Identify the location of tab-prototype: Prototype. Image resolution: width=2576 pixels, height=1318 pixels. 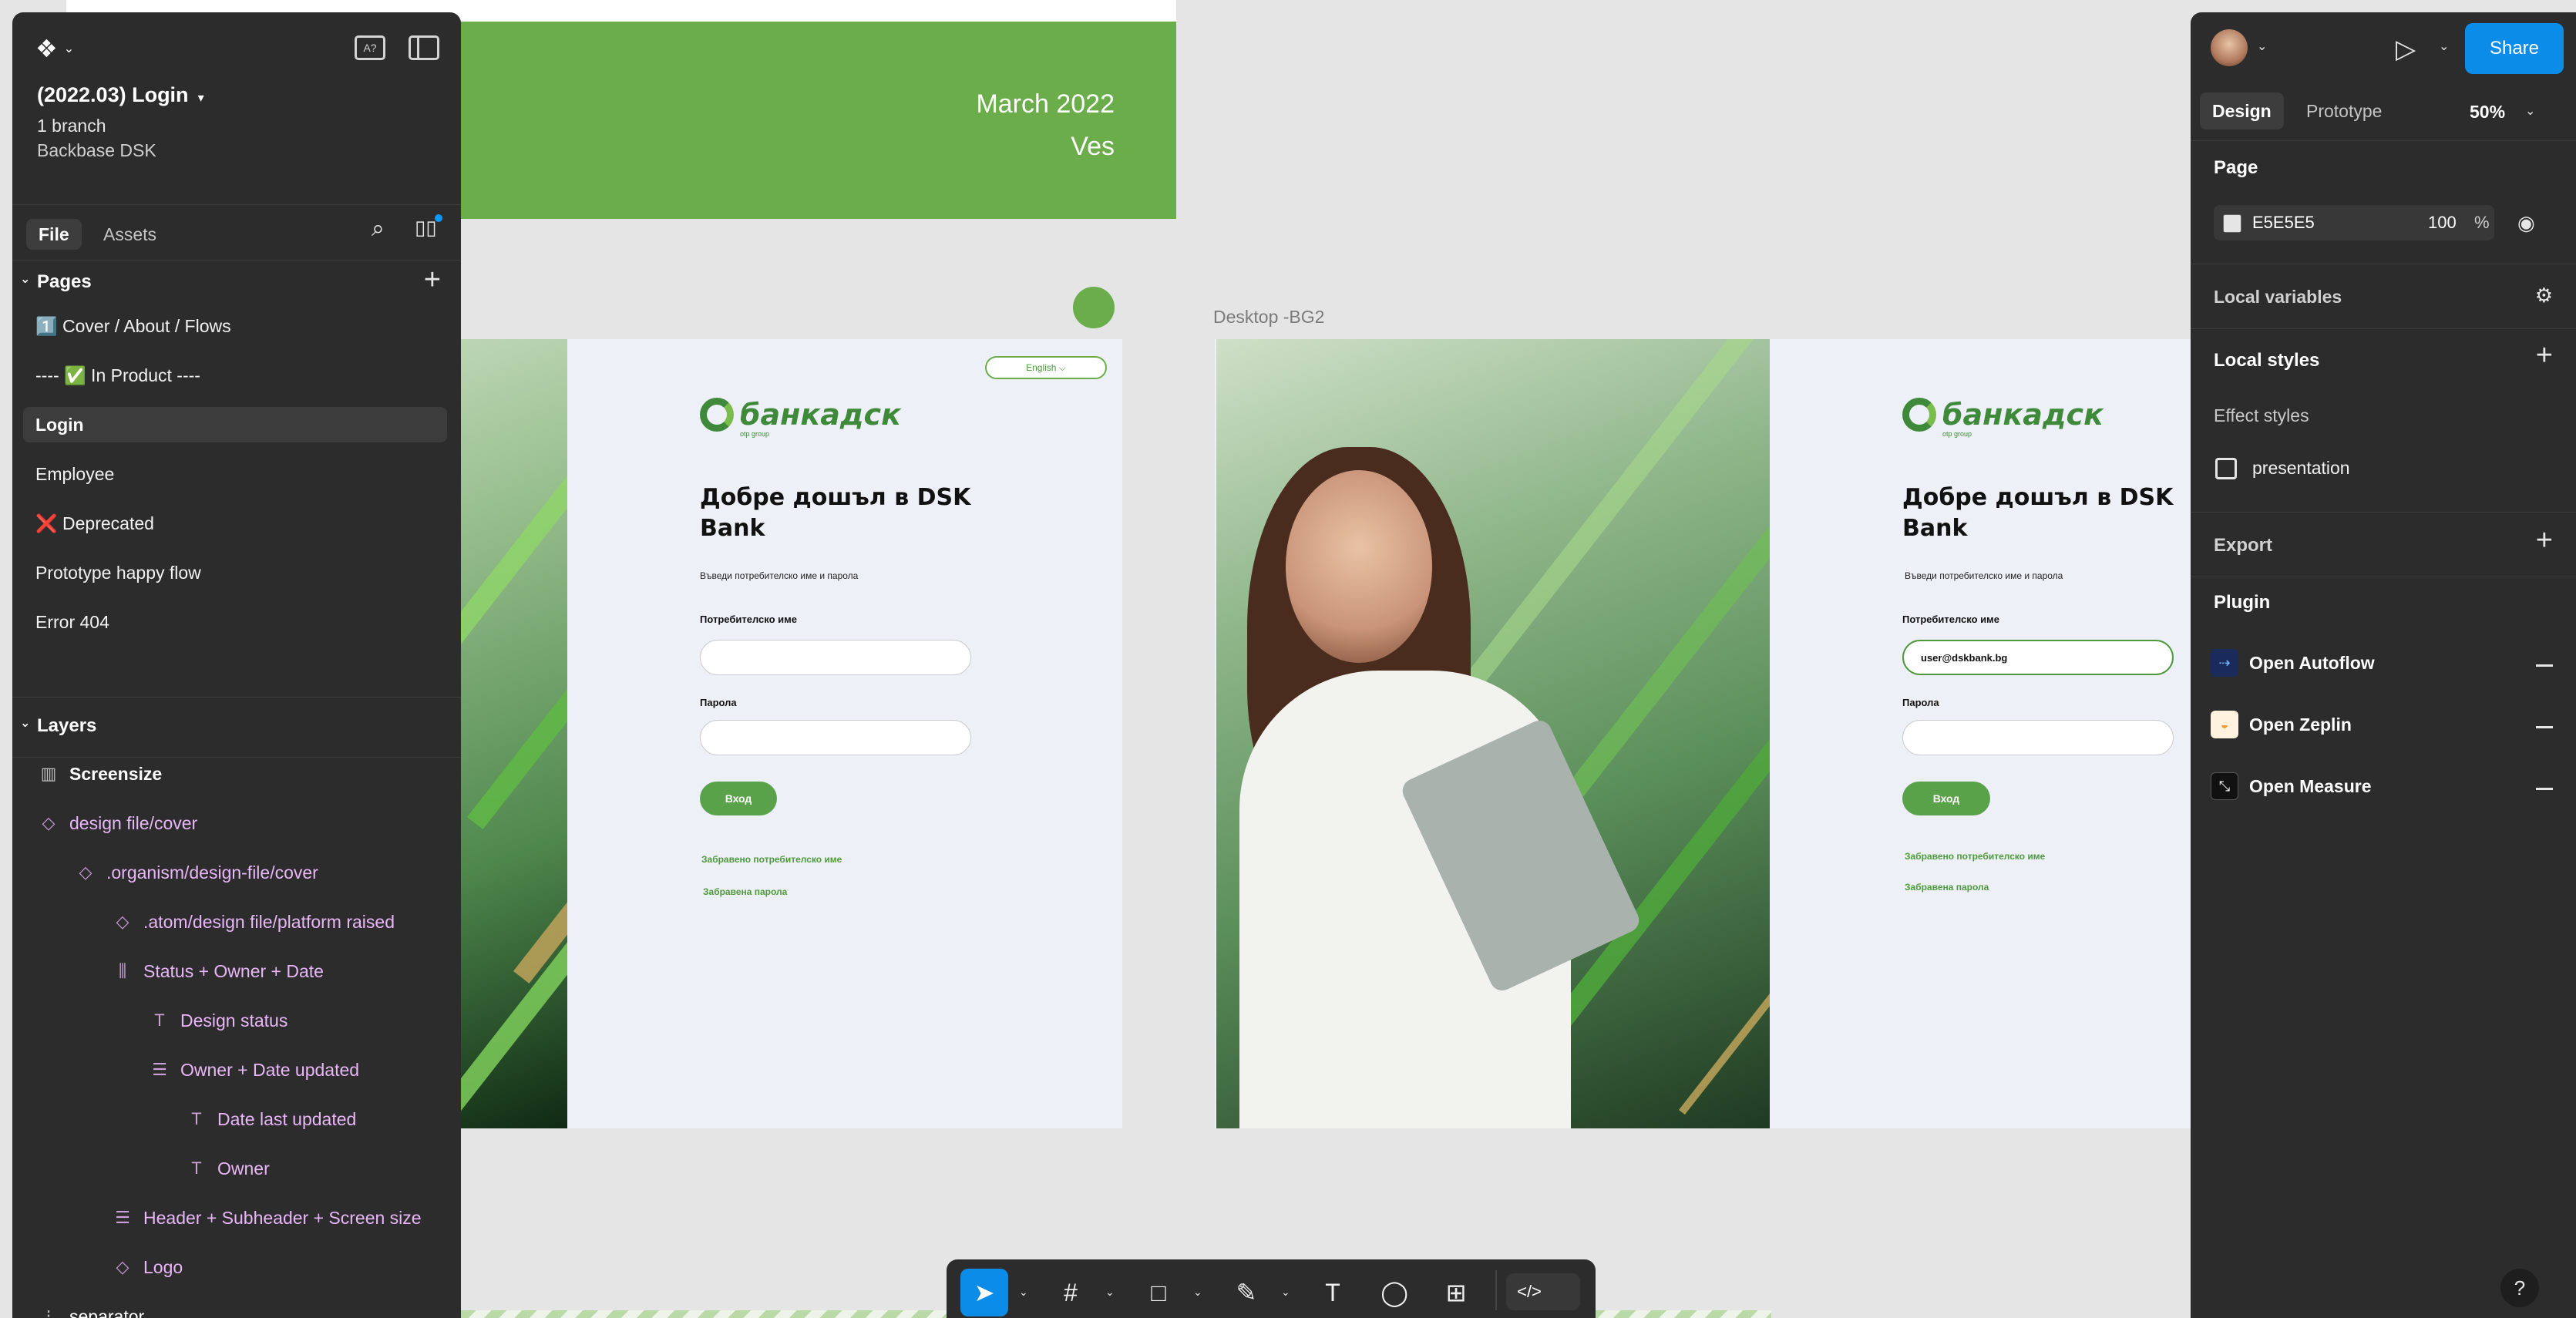
(2344, 110).